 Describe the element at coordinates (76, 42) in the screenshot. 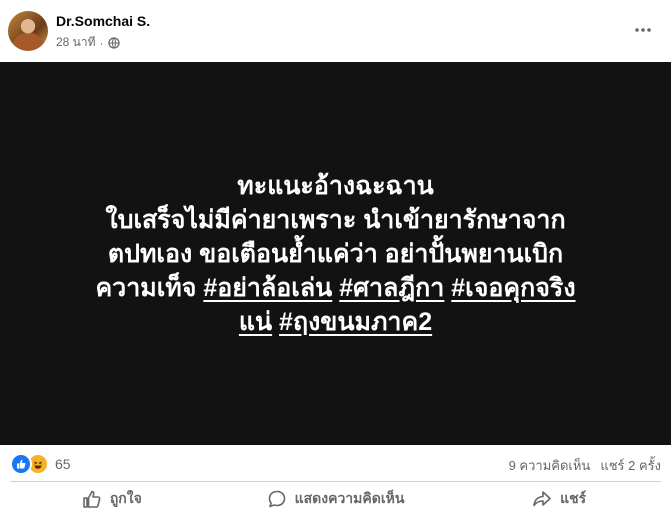

I see `post-time: 28 นาที` at that location.